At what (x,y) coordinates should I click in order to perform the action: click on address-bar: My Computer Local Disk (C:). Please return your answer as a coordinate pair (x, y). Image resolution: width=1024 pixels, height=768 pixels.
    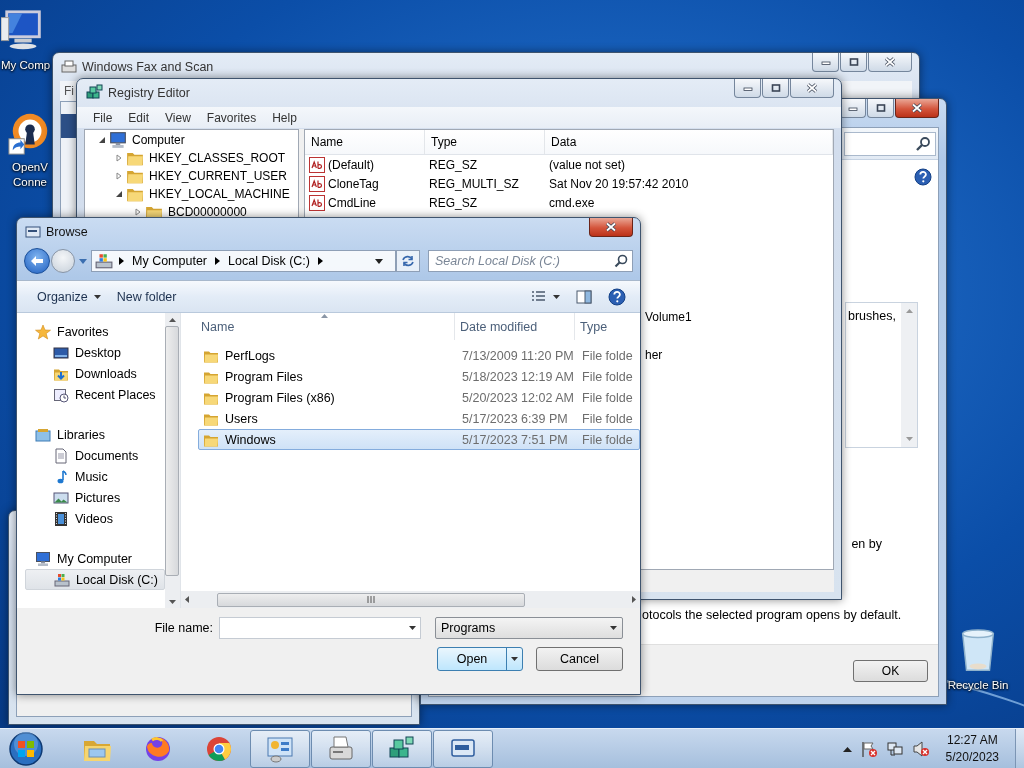
    Looking at the image, I should click on (243, 261).